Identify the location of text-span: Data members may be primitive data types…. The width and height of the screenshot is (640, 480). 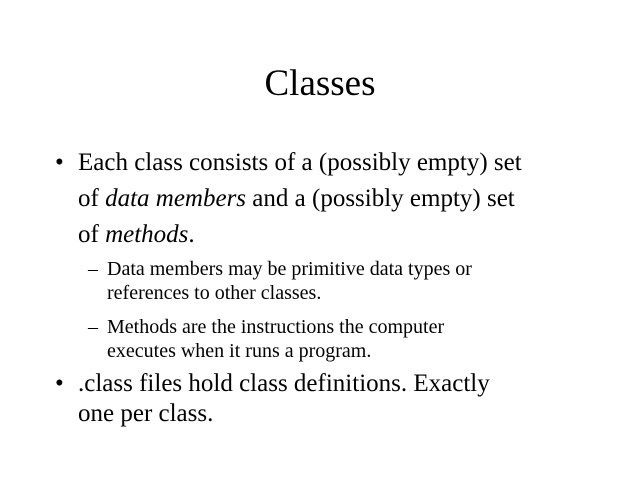
(289, 269).